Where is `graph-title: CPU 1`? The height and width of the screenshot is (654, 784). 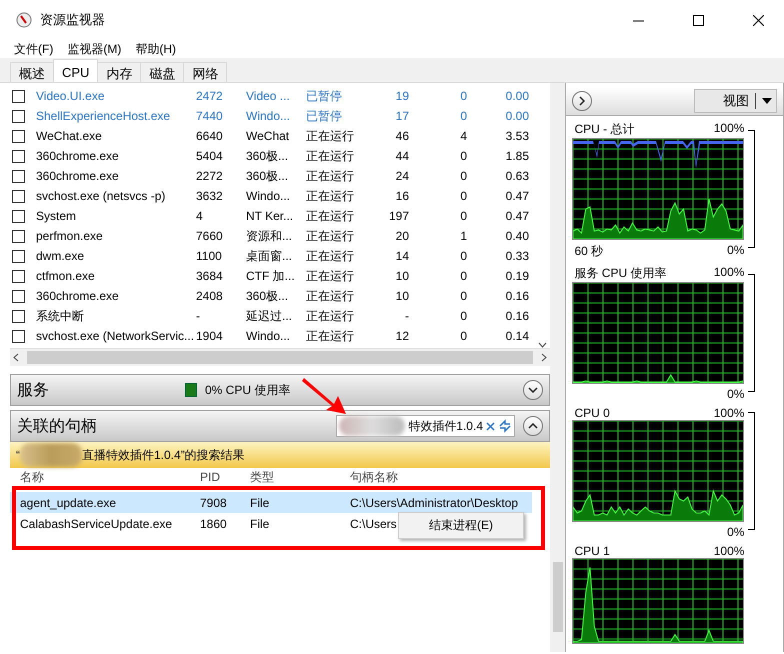
graph-title: CPU 1 is located at coordinates (592, 551).